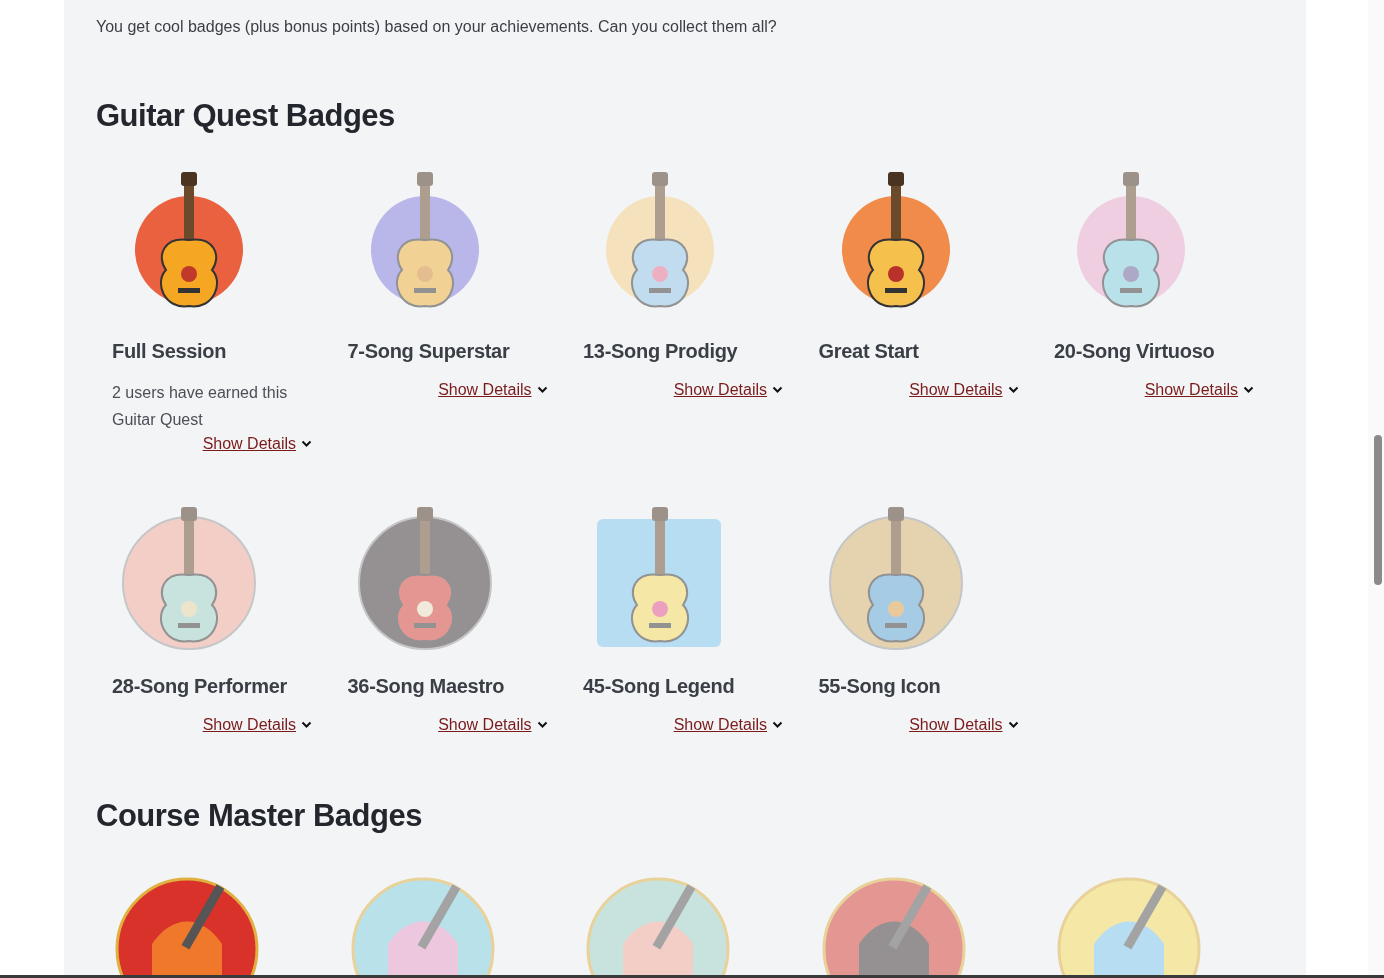 The width and height of the screenshot is (1384, 978). I want to click on badge-title: 7-Song Superstar, so click(429, 351).